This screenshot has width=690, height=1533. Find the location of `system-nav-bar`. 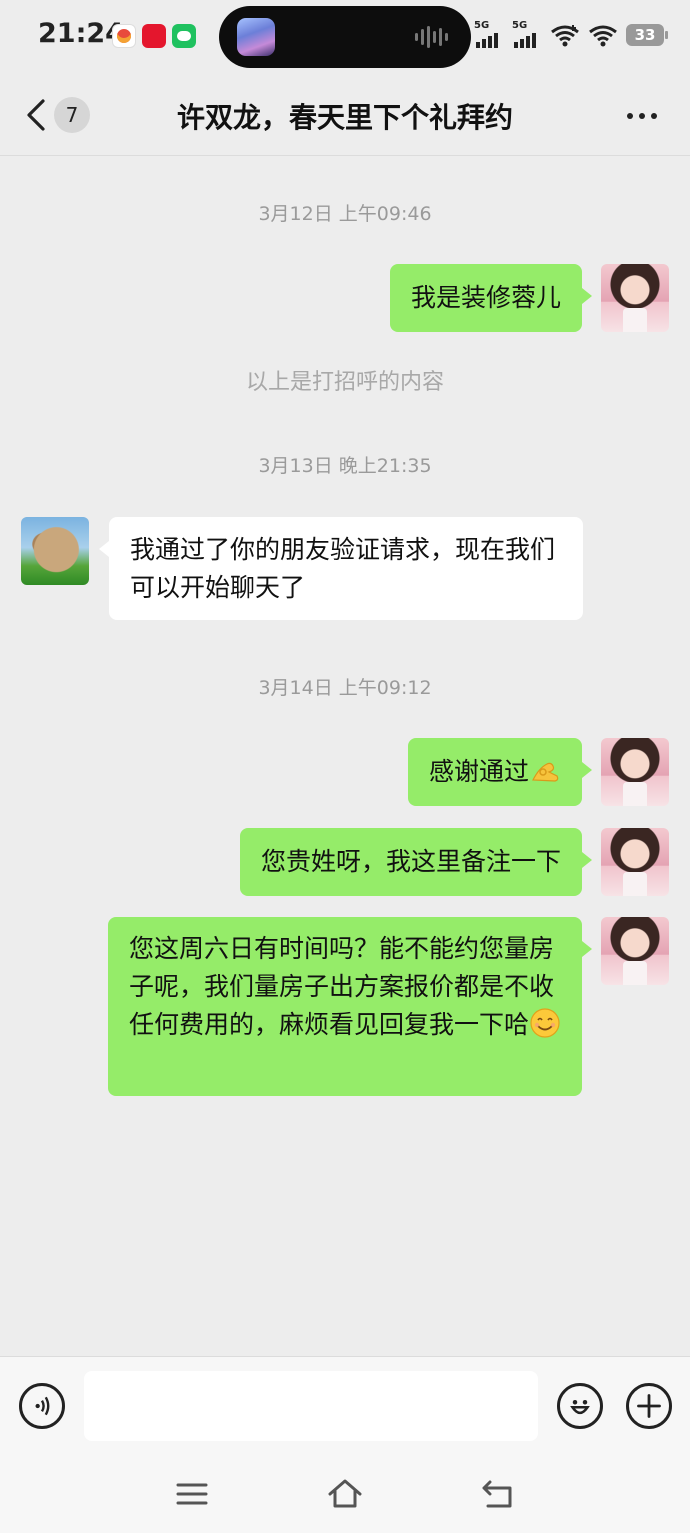

system-nav-bar is located at coordinates (345, 1493).